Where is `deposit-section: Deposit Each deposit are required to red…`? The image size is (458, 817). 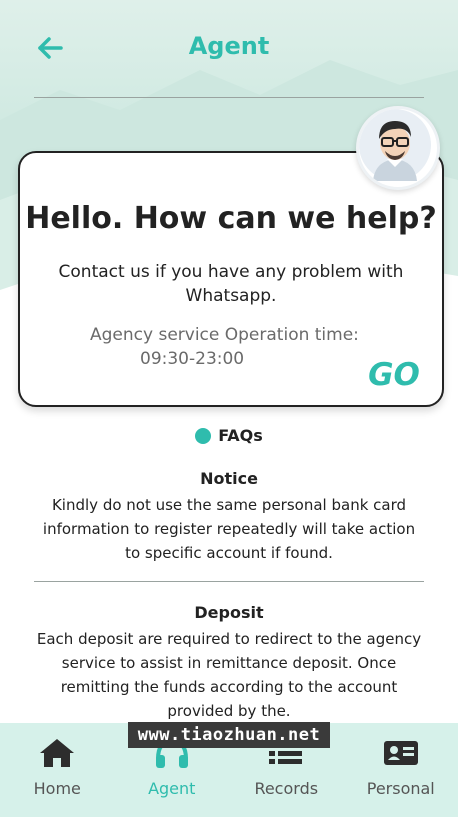 deposit-section: Deposit Each deposit are required to red… is located at coordinates (229, 662).